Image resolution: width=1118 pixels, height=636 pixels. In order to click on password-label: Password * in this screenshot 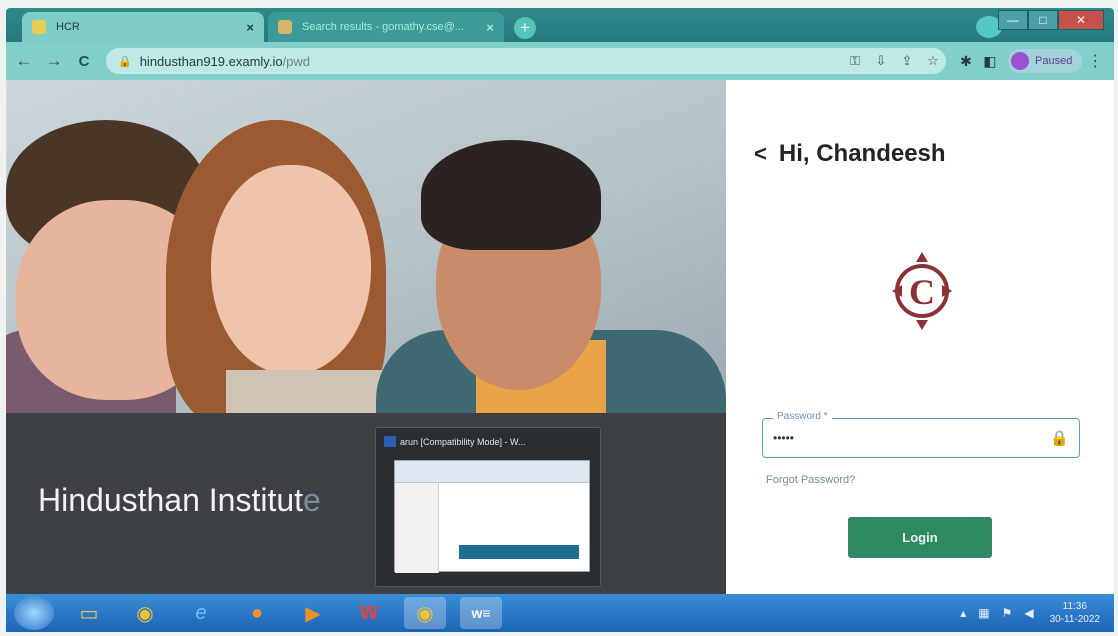, I will do `click(802, 416)`.